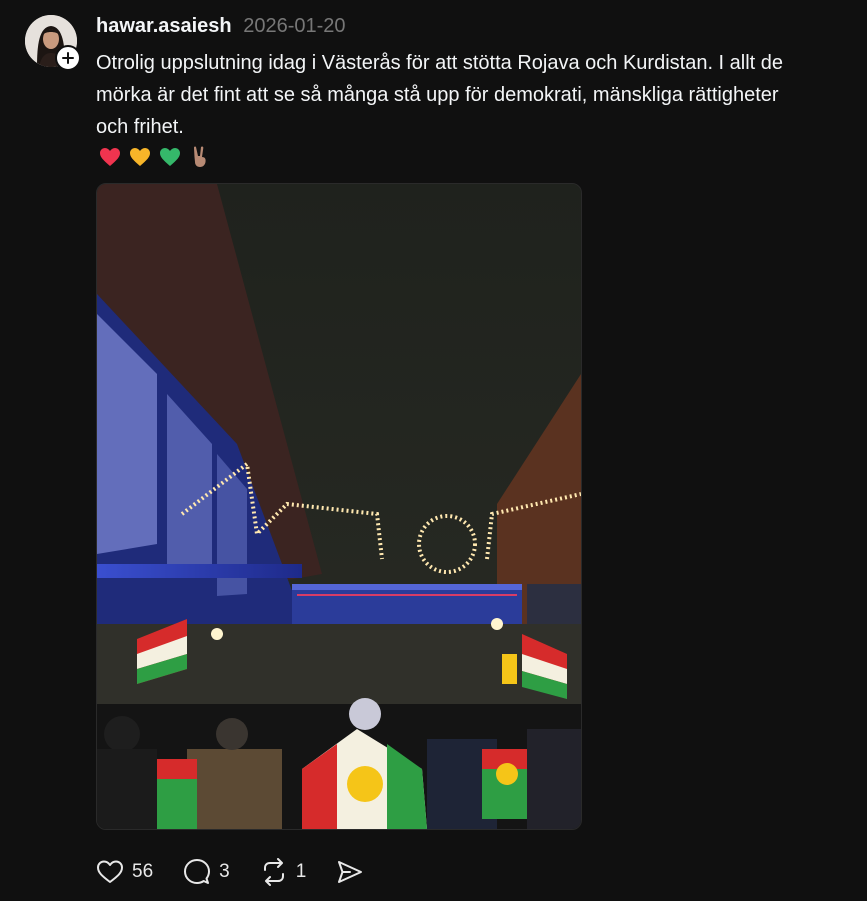  I want to click on post-date: 2026-01-20, so click(294, 26).